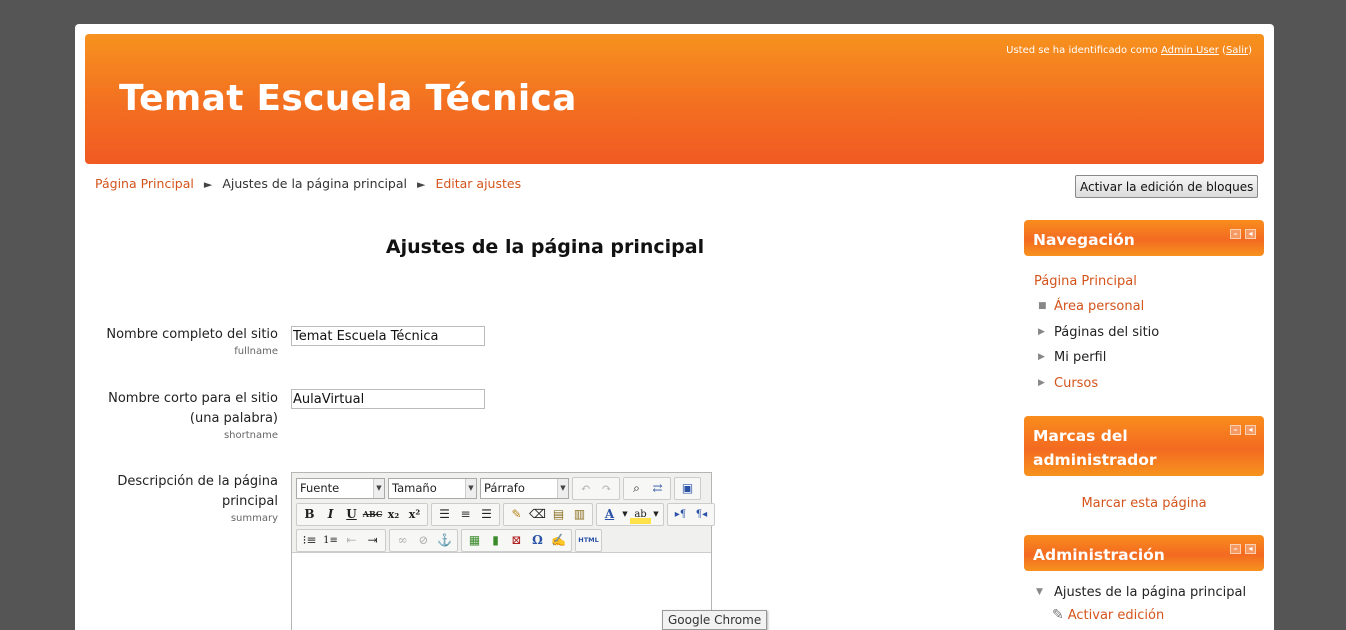 This screenshot has width=1346, height=630. I want to click on text-color-icon: A, so click(609, 514).